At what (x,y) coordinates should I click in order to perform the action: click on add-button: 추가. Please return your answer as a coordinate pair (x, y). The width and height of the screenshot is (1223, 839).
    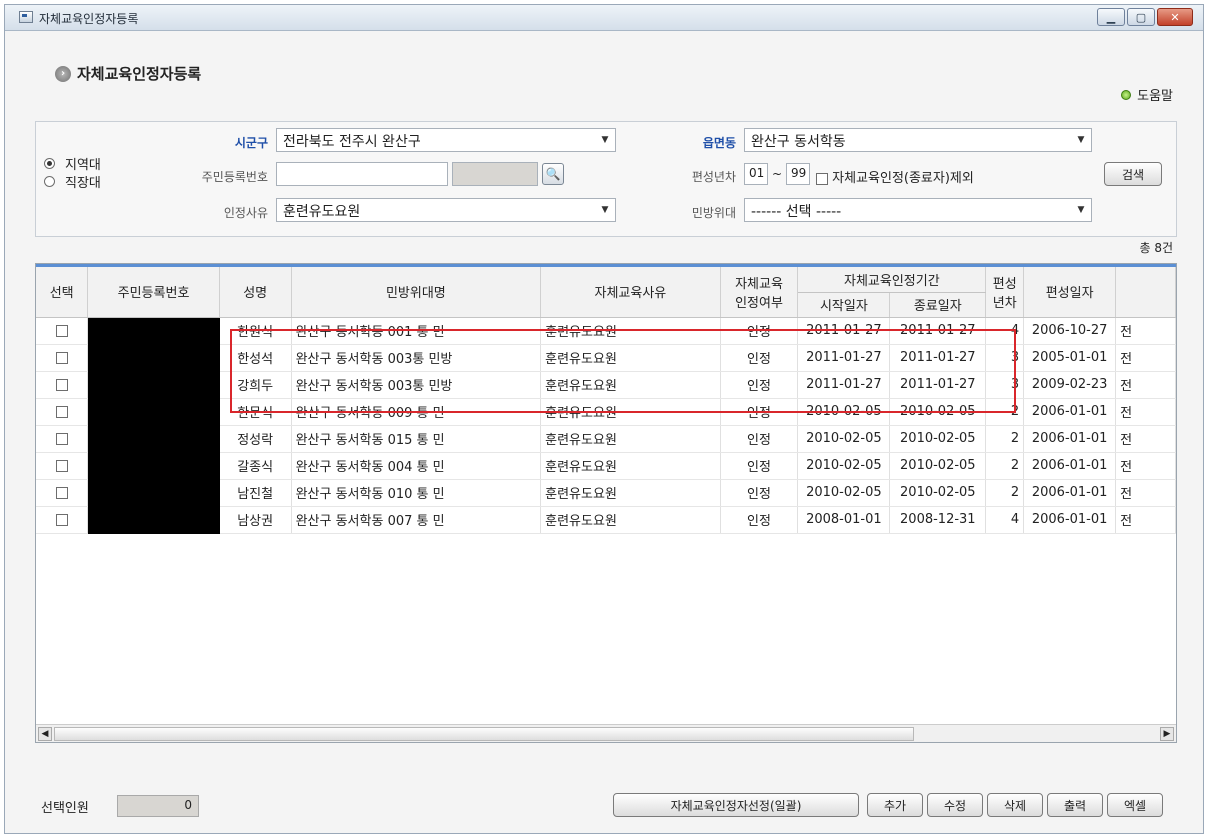
    Looking at the image, I should click on (895, 805).